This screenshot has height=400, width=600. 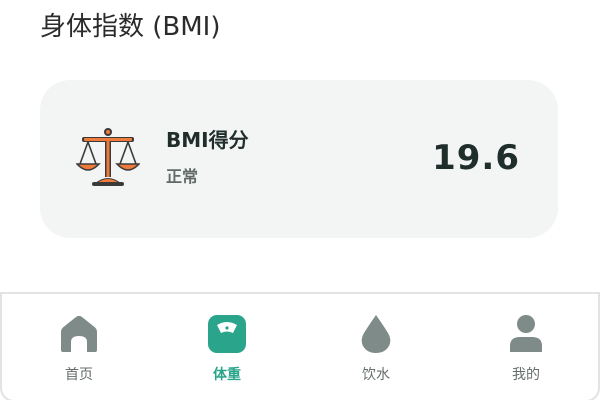 What do you see at coordinates (376, 375) in the screenshot?
I see `tab-water-label: 饮水` at bounding box center [376, 375].